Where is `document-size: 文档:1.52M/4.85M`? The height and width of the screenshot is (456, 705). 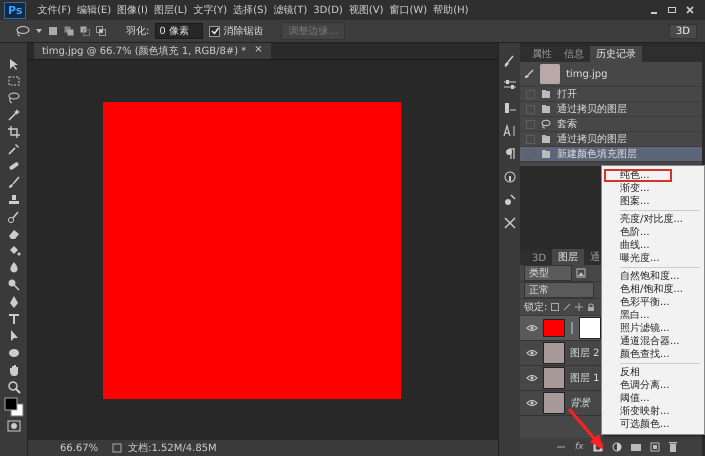 document-size: 文档:1.52M/4.85M is located at coordinates (172, 448).